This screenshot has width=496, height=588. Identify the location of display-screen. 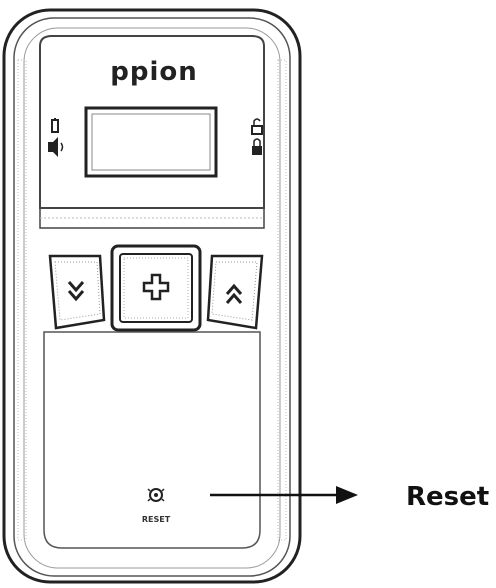
(151, 142).